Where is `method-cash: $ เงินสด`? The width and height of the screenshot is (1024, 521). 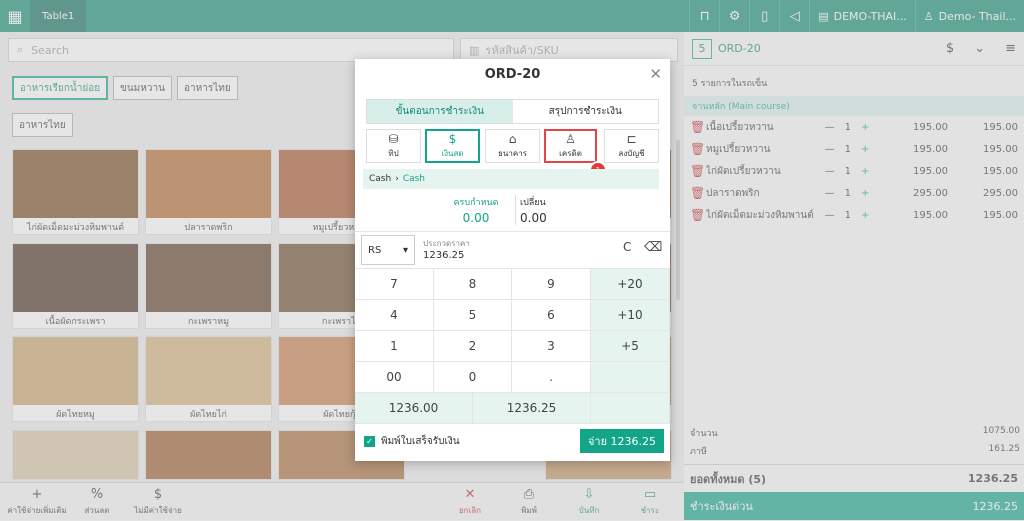
method-cash: $ เงินสด is located at coordinates (452, 146).